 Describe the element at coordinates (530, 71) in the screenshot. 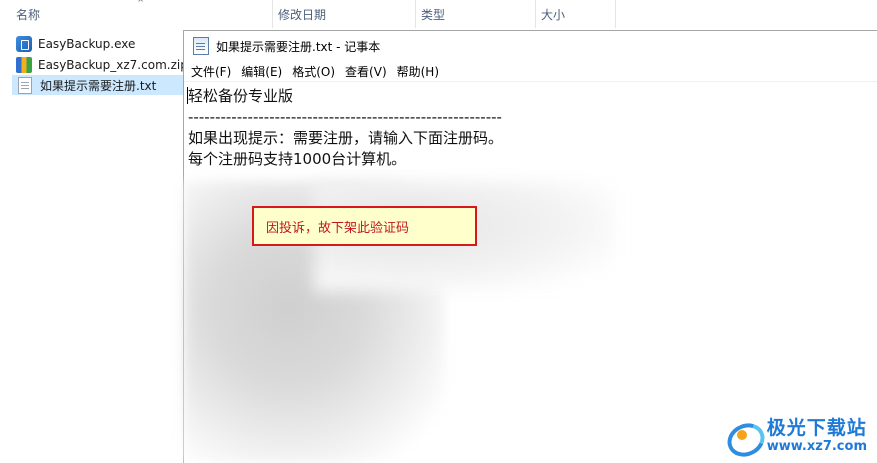

I see `menu-bar: 文件(F) 编辑(E) 格式(O) 查看(V) 帮助(H)` at that location.